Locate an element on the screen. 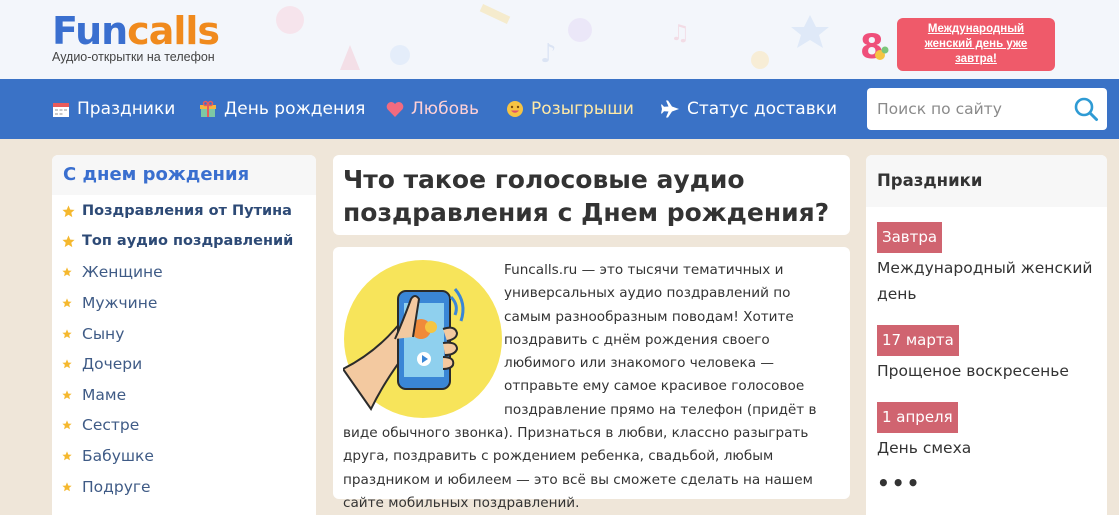 Image resolution: width=1119 pixels, height=515 pixels. sidebar-item-label: Топ аудио поздравлений is located at coordinates (188, 241).